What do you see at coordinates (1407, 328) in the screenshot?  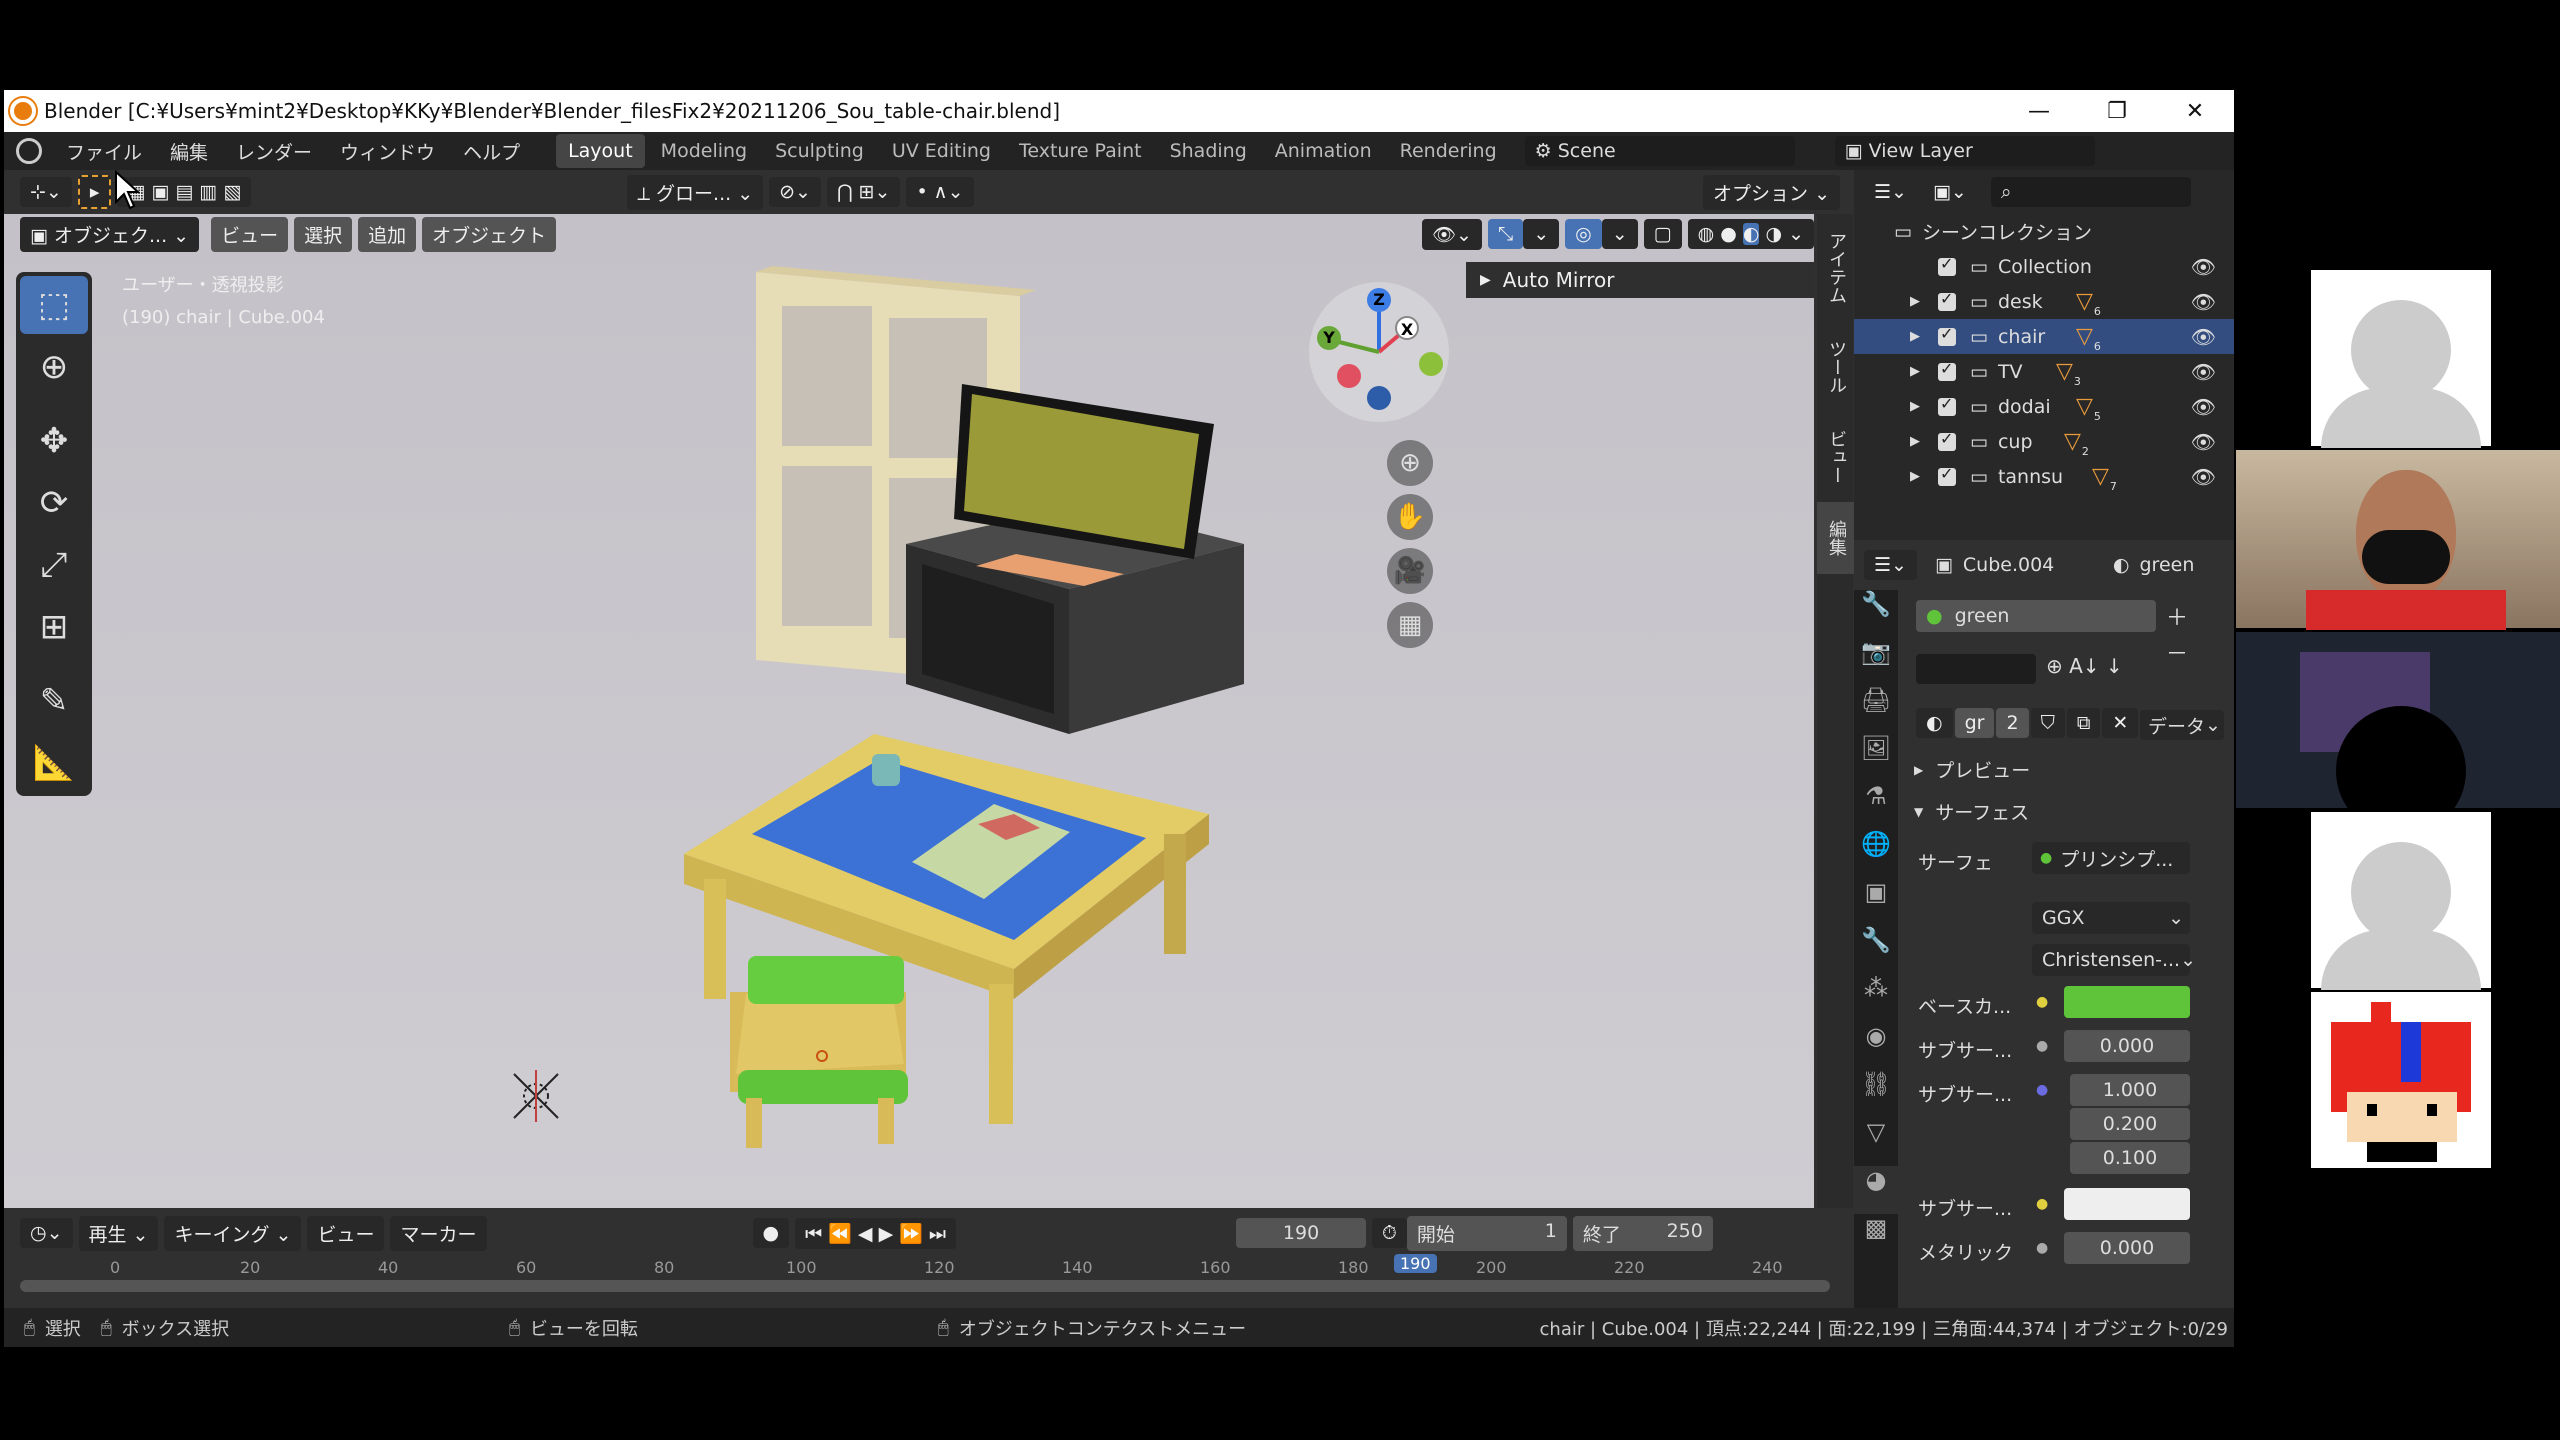 I see `gizmo-x-icon: X` at bounding box center [1407, 328].